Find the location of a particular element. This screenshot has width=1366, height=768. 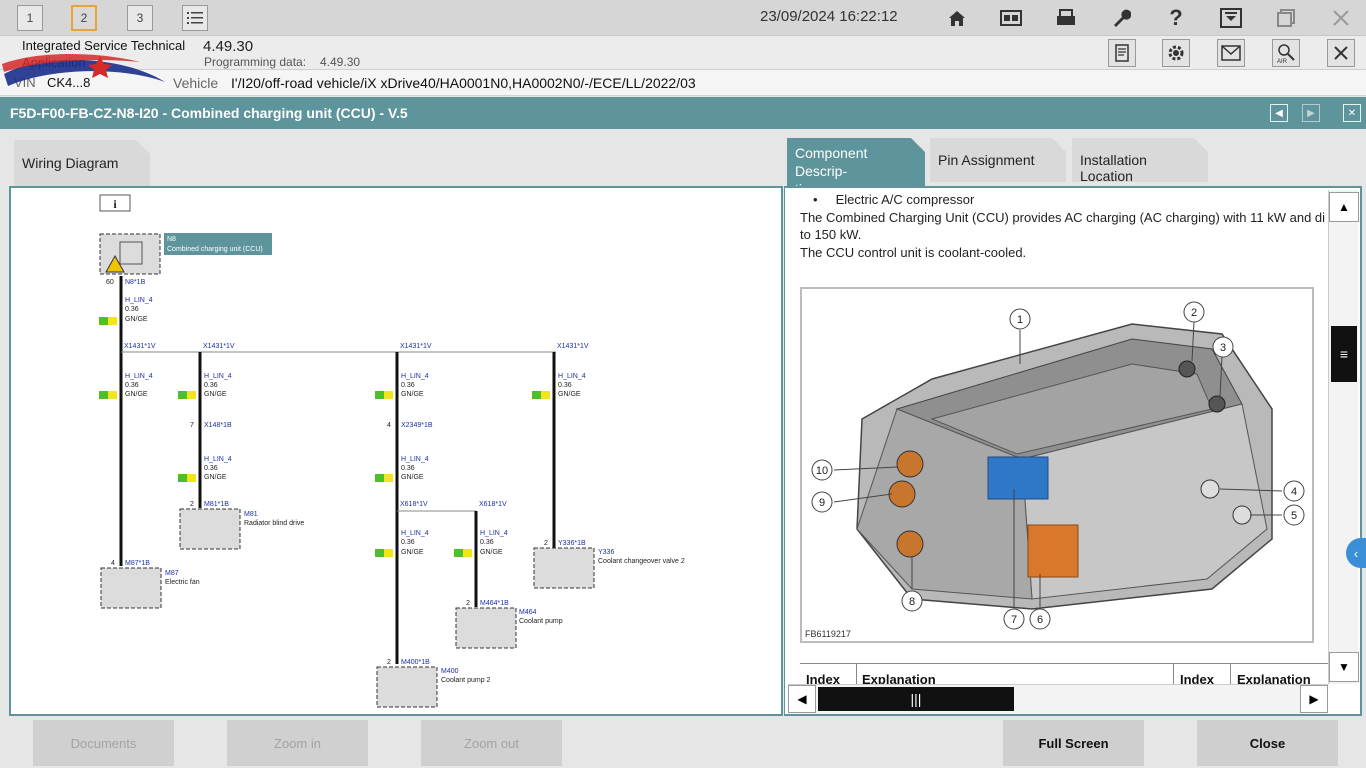

close-icon: ✕ is located at coordinates (1352, 113).